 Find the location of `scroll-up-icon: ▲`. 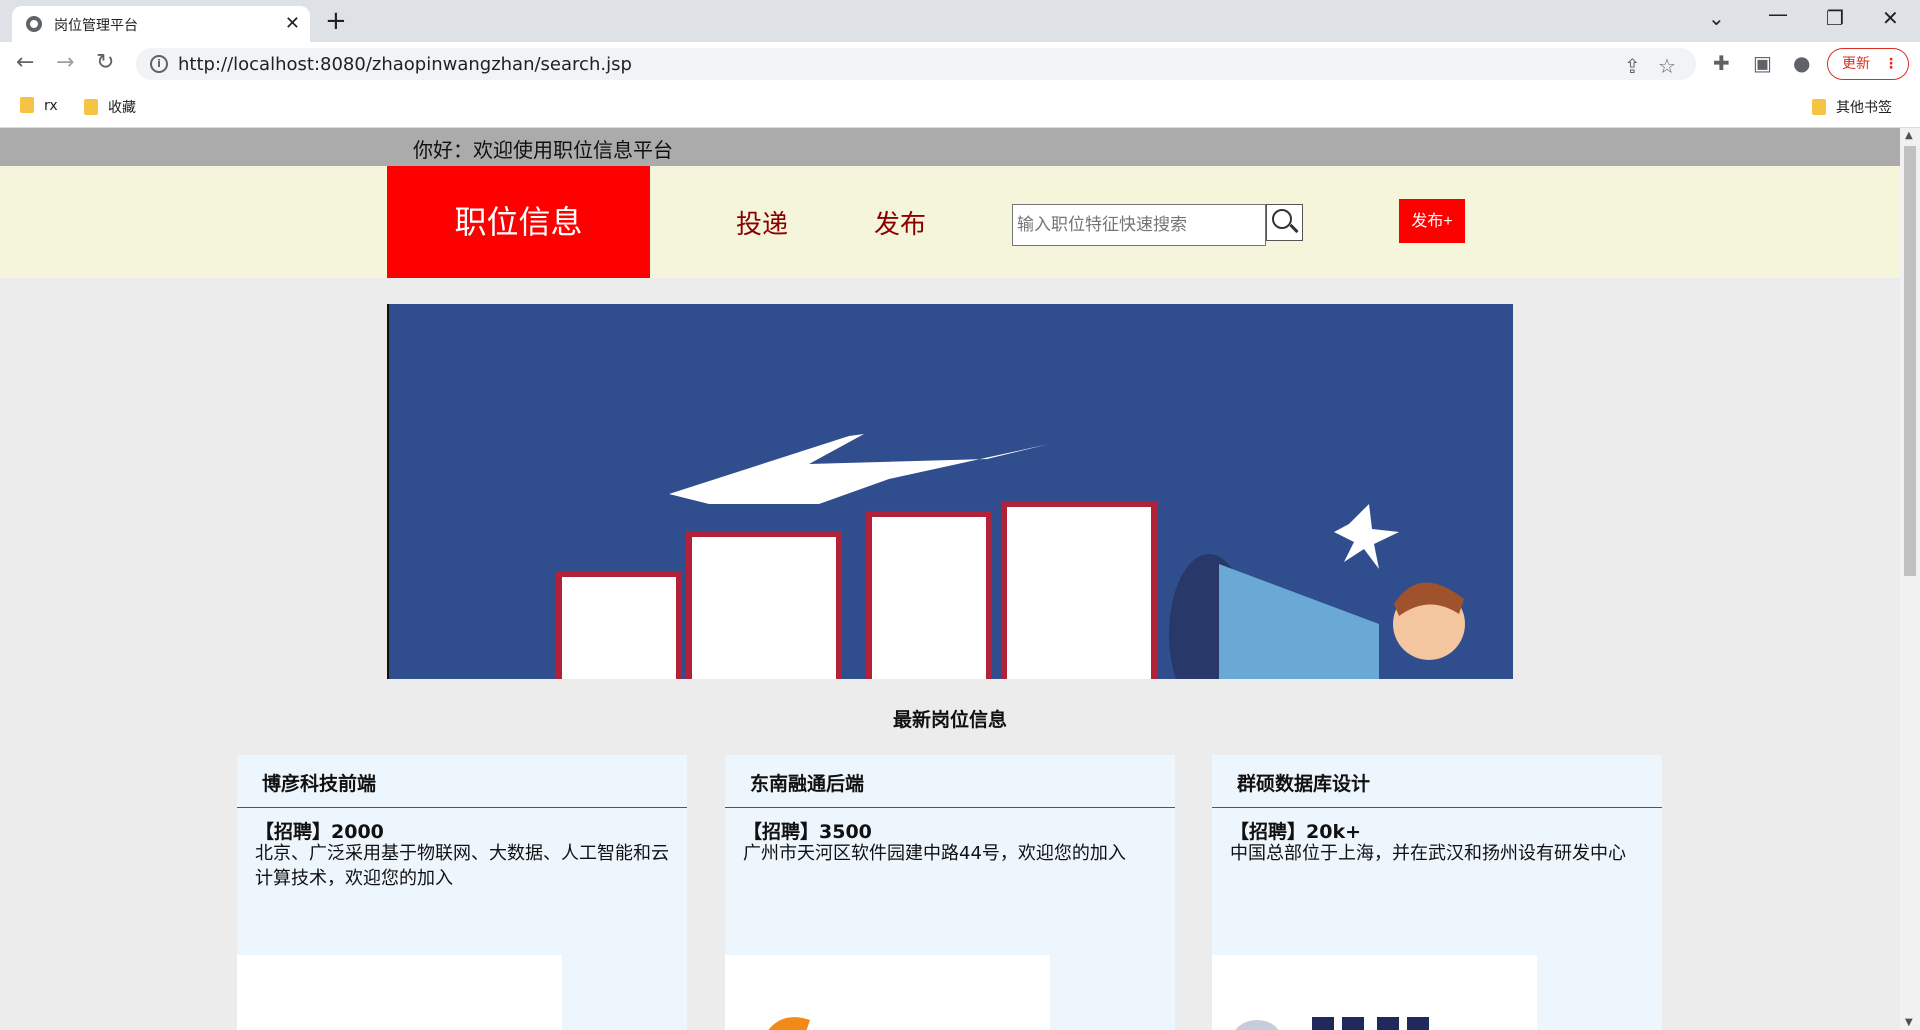

scroll-up-icon: ▲ is located at coordinates (1909, 135).